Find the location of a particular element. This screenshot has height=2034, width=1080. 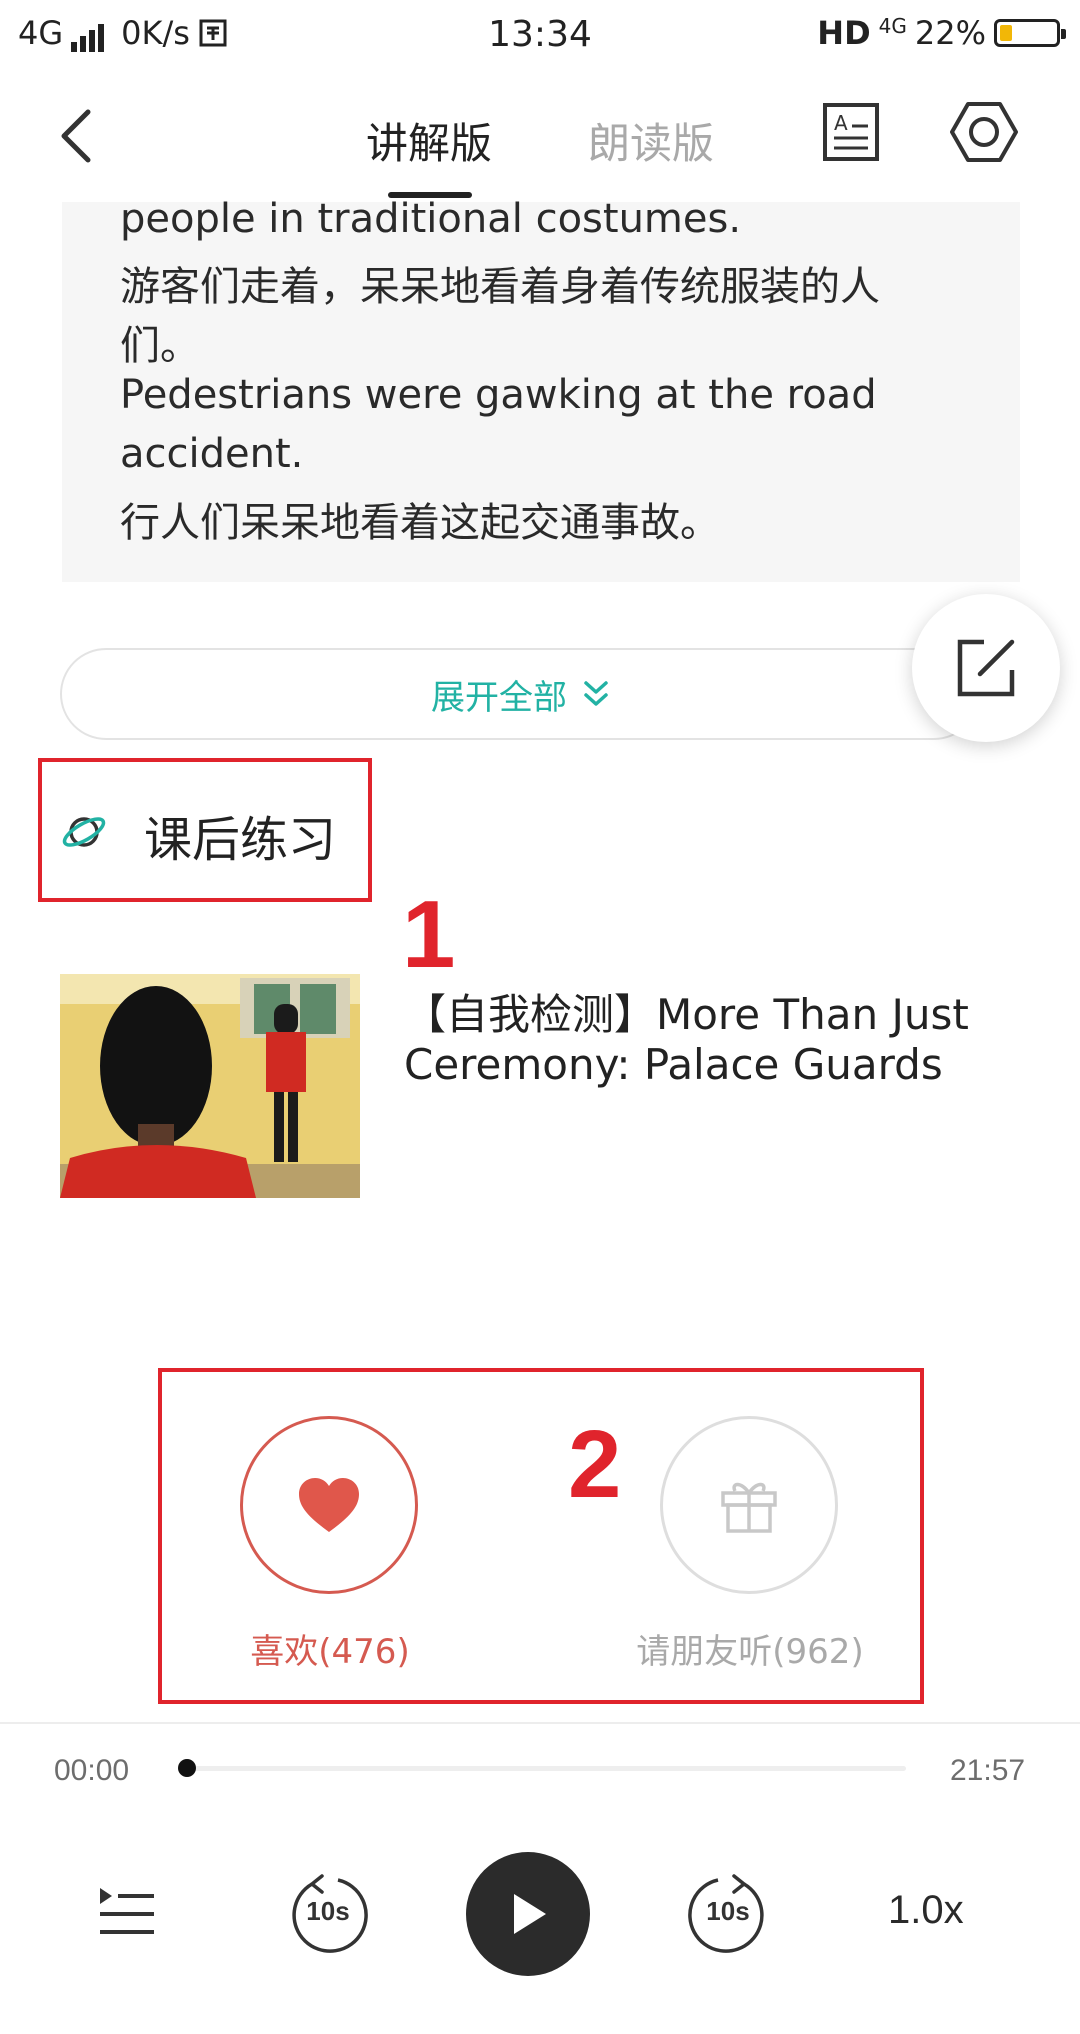

settings-hexagon-icon is located at coordinates (984, 132).